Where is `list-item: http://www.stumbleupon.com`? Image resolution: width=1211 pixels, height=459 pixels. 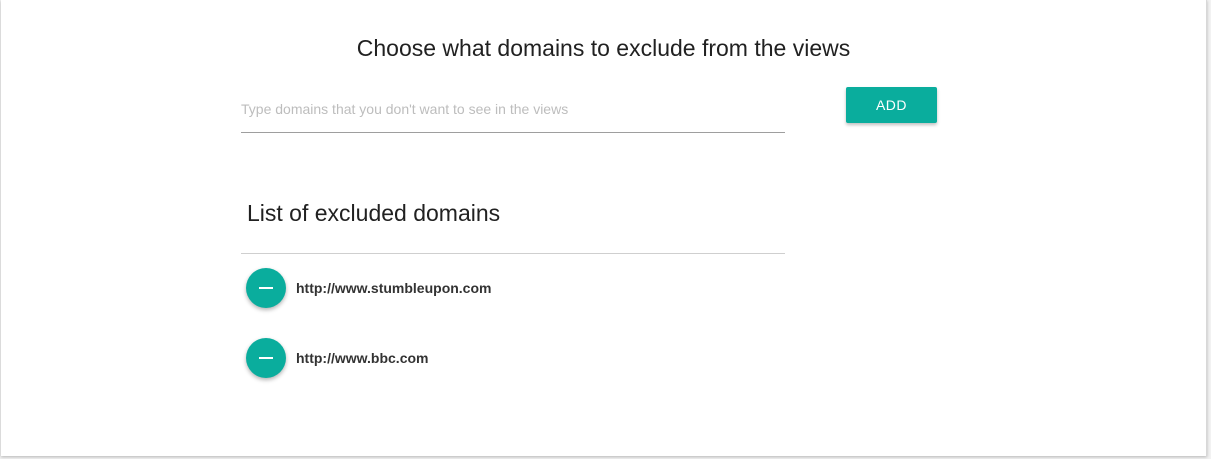 list-item: http://www.stumbleupon.com is located at coordinates (368, 288).